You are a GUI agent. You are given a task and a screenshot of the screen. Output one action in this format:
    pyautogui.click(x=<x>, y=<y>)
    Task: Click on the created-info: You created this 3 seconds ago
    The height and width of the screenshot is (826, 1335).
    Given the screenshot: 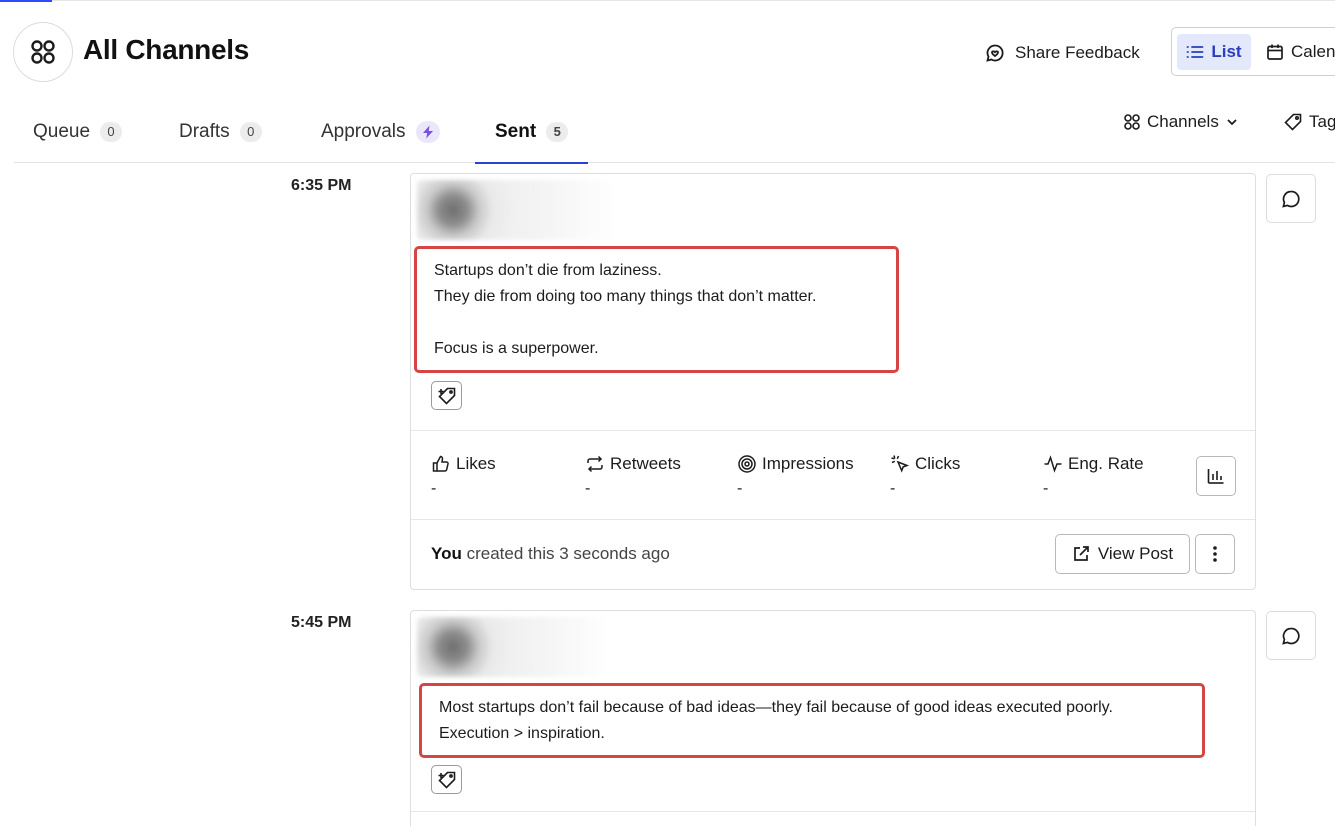 What is the action you would take?
    pyautogui.click(x=550, y=554)
    